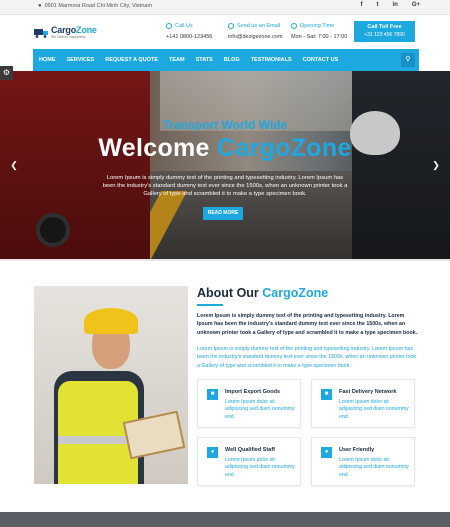  I want to click on truck-icon, so click(41, 33).